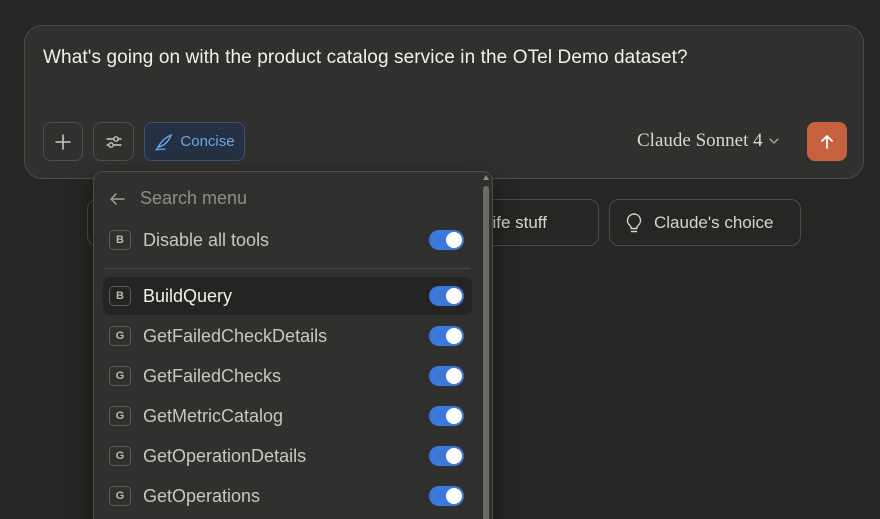 The image size is (880, 519). What do you see at coordinates (700, 140) in the screenshot?
I see `model-label: Claude Sonnet 4` at bounding box center [700, 140].